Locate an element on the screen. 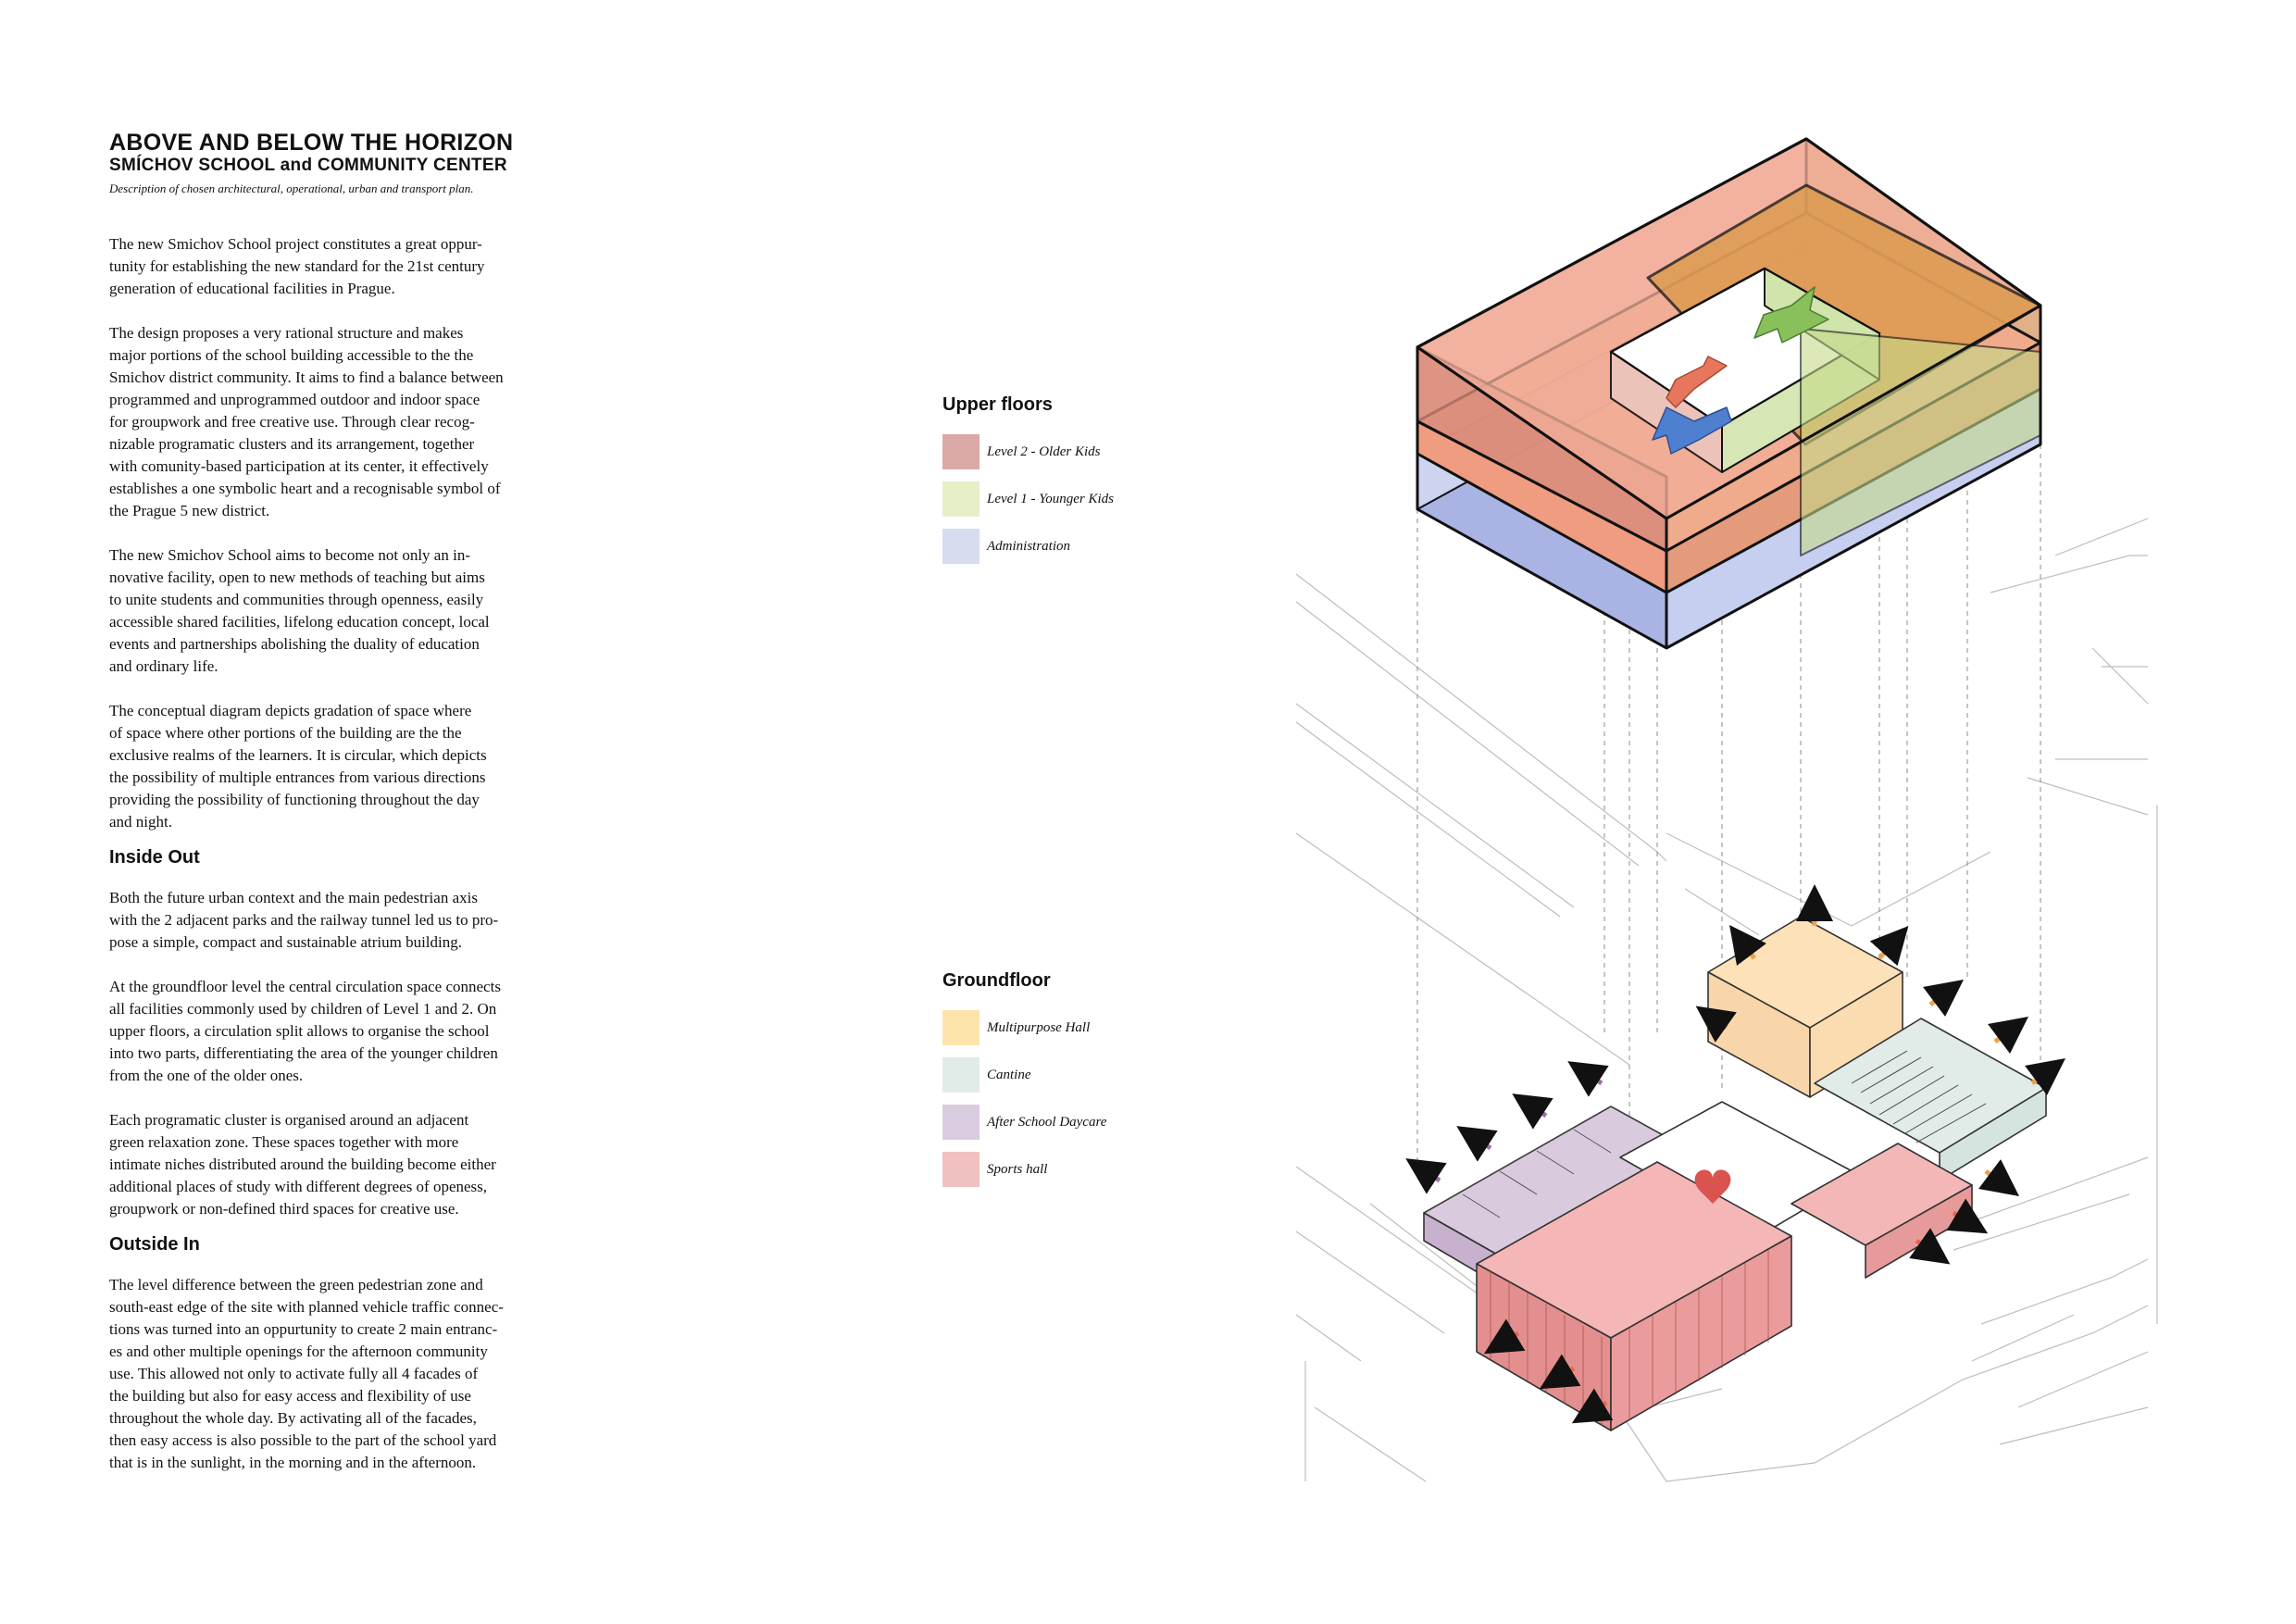 Image resolution: width=2296 pixels, height=1624 pixels. legend-label: After School Daycare is located at coordinates (1047, 1122).